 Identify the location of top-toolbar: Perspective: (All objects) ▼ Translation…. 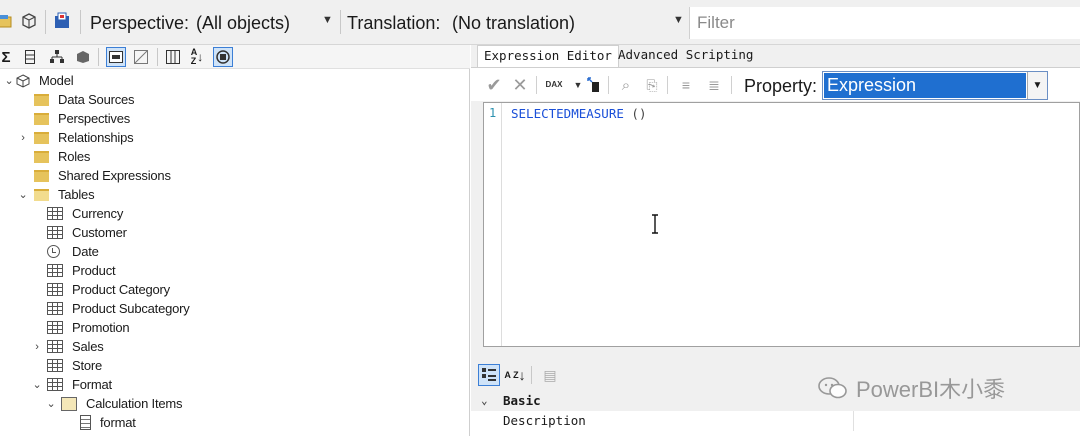
(540, 22).